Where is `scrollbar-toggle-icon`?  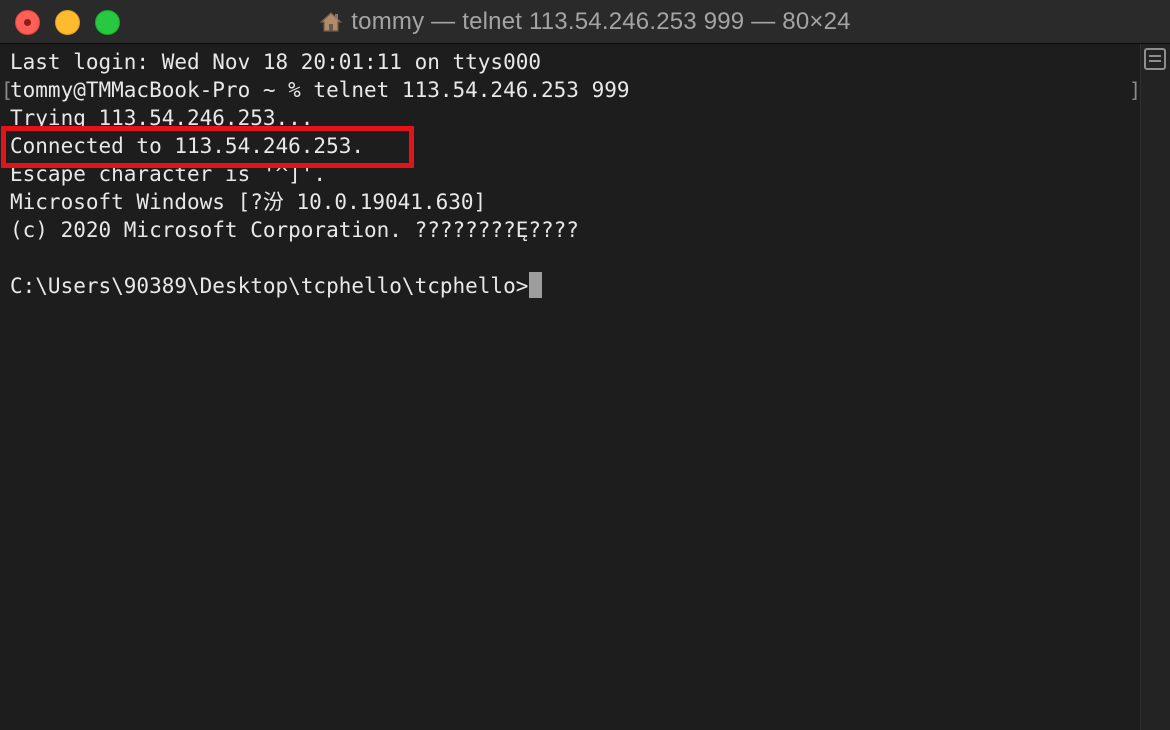
scrollbar-toggle-icon is located at coordinates (1155, 59).